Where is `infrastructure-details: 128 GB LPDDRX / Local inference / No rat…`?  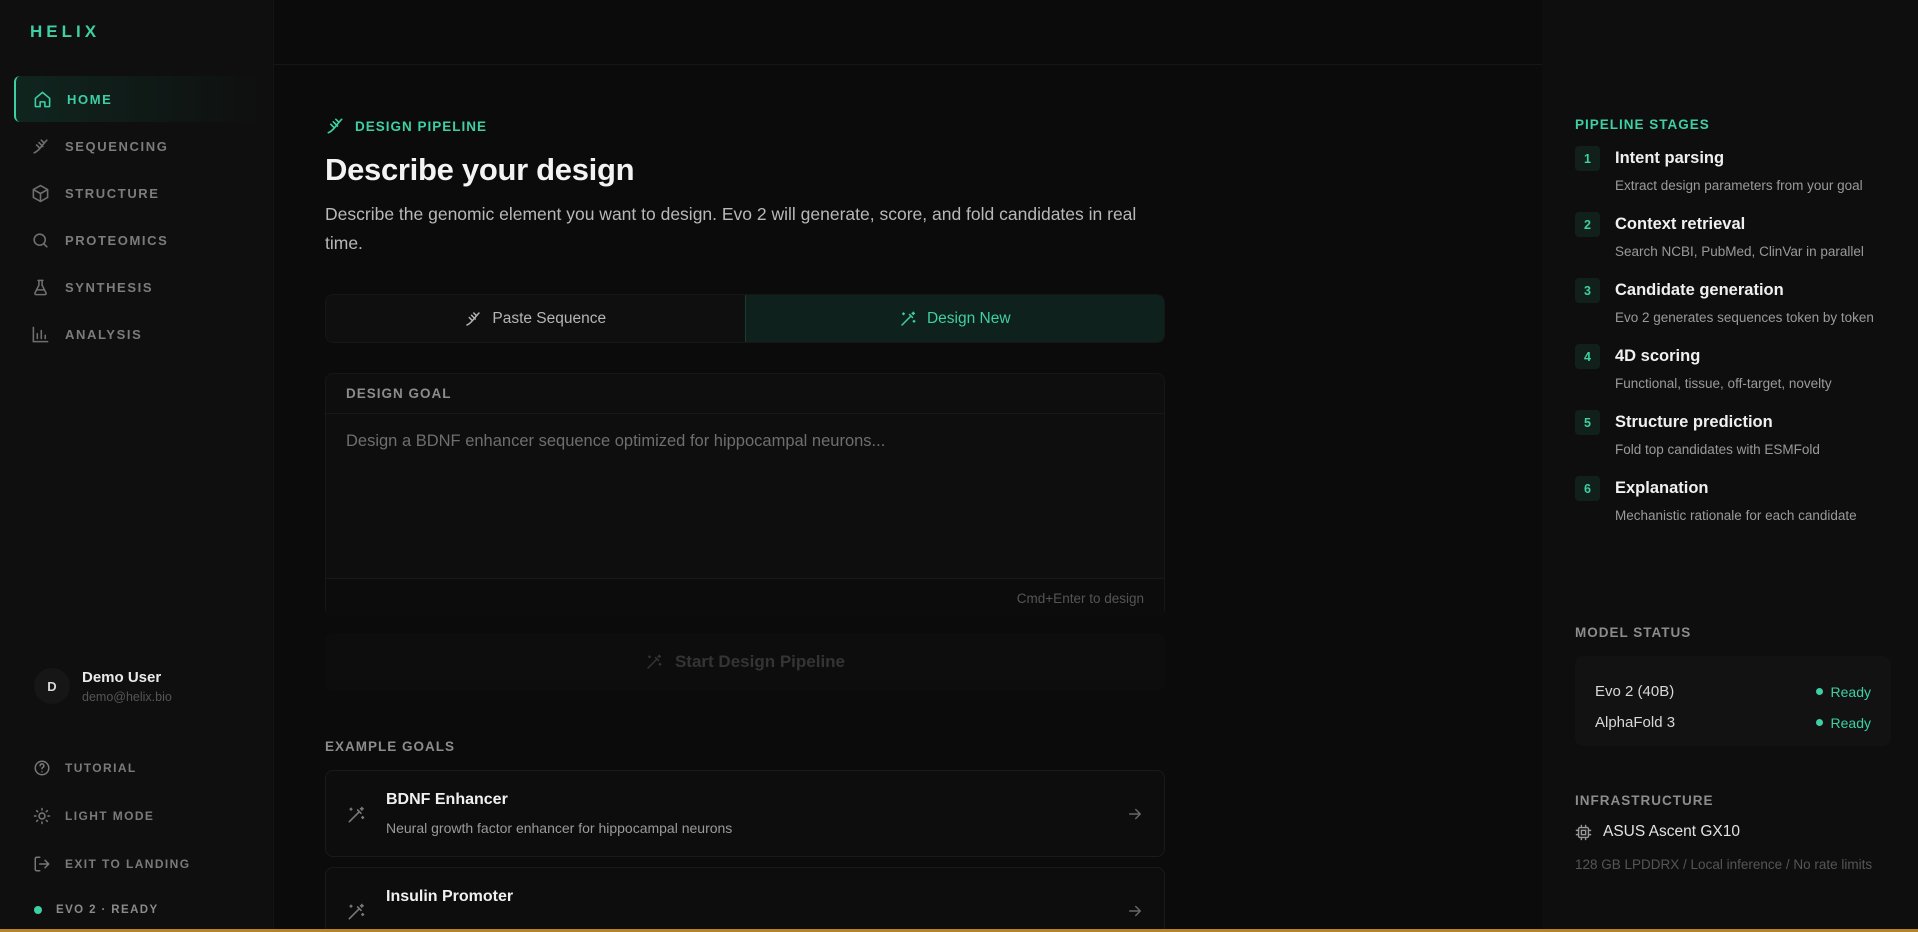 infrastructure-details: 128 GB LPDDRX / Local inference / No rat… is located at coordinates (1724, 864).